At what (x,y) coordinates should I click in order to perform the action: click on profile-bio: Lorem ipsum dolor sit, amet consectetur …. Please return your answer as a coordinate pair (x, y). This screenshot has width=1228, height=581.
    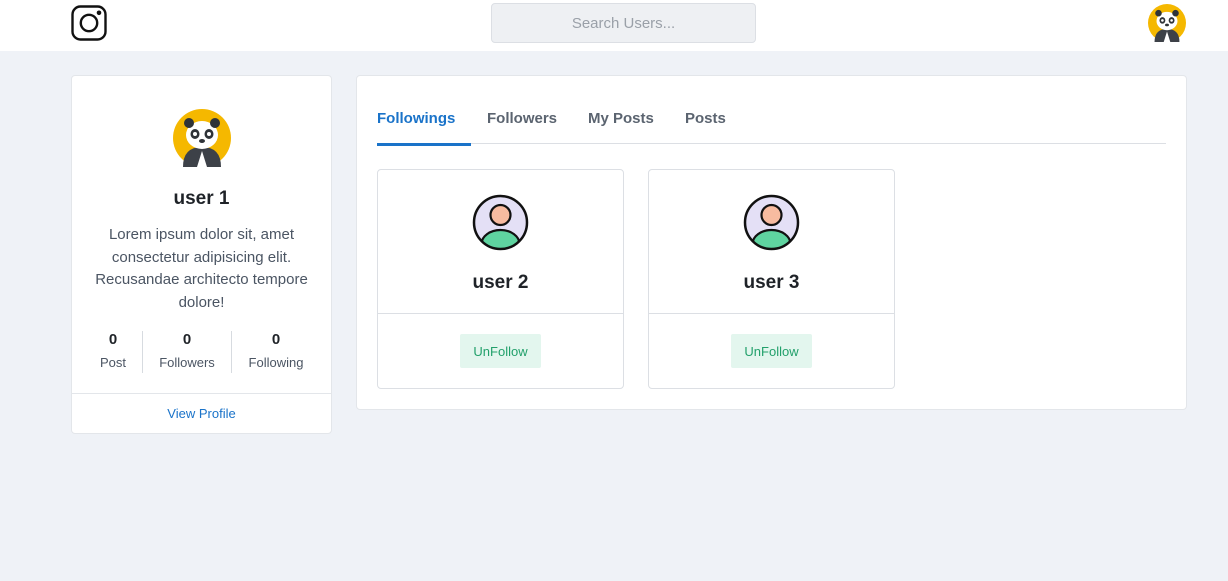
    Looking at the image, I should click on (201, 268).